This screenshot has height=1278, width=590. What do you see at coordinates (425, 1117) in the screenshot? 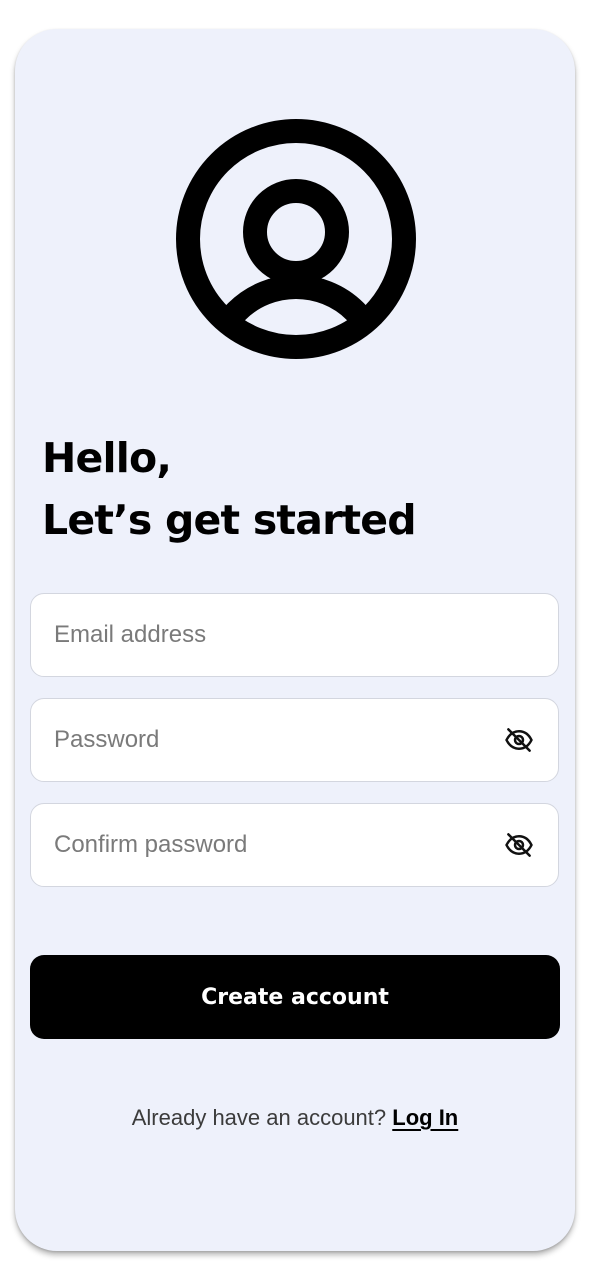
I see `login-link: Log In` at bounding box center [425, 1117].